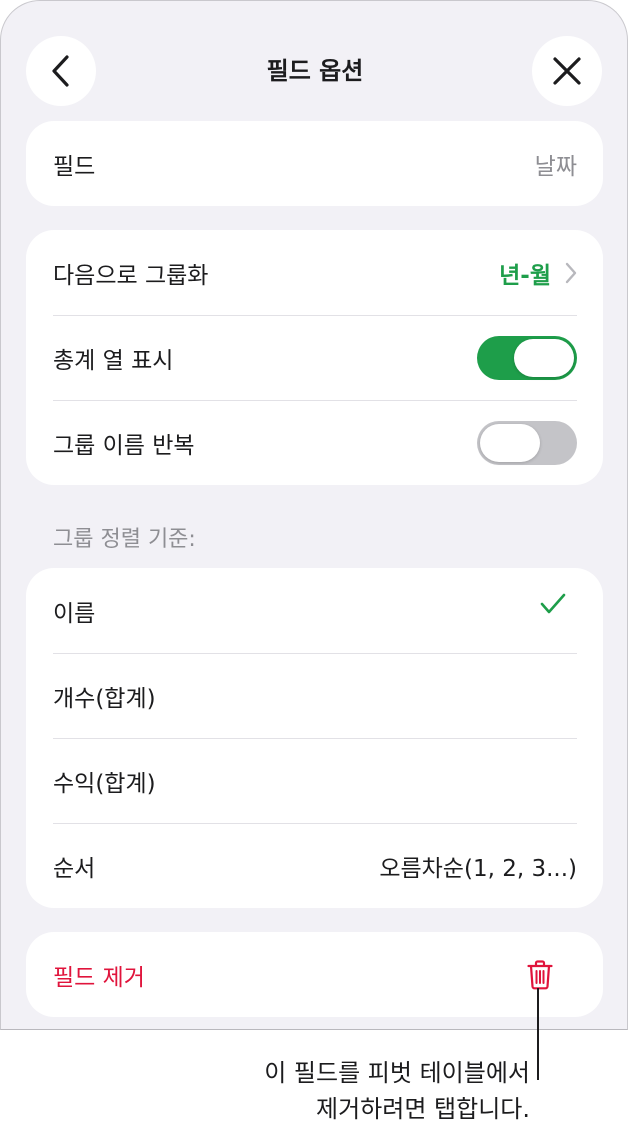  I want to click on show-totals-label: 총계 열 표시, so click(113, 360).